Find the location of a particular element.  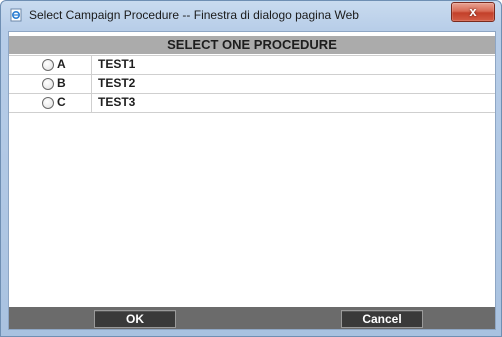

close-button: x is located at coordinates (473, 12).